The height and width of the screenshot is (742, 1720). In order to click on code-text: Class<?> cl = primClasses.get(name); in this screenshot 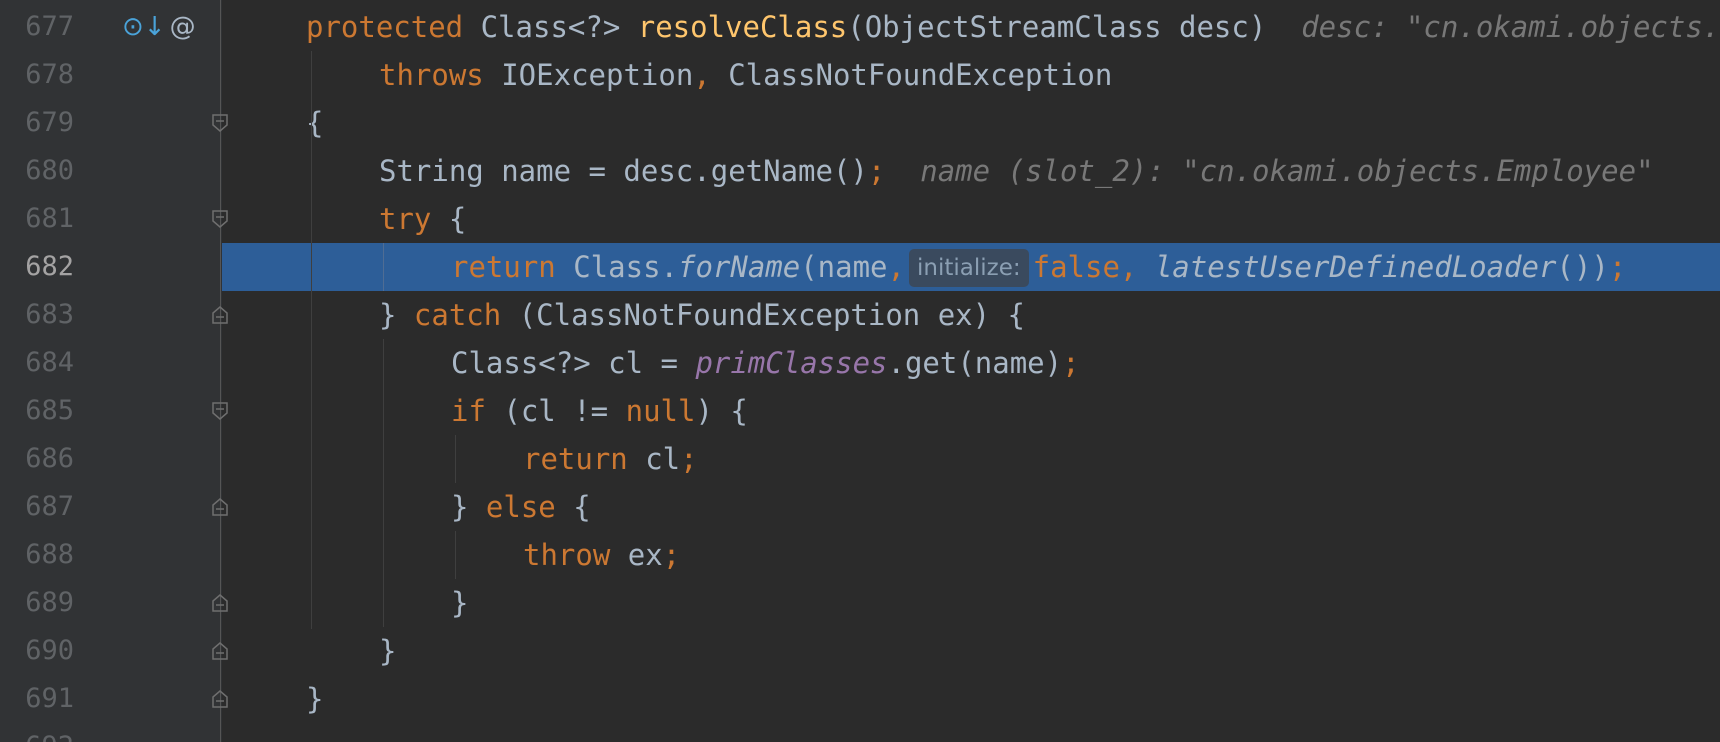, I will do `click(765, 363)`.